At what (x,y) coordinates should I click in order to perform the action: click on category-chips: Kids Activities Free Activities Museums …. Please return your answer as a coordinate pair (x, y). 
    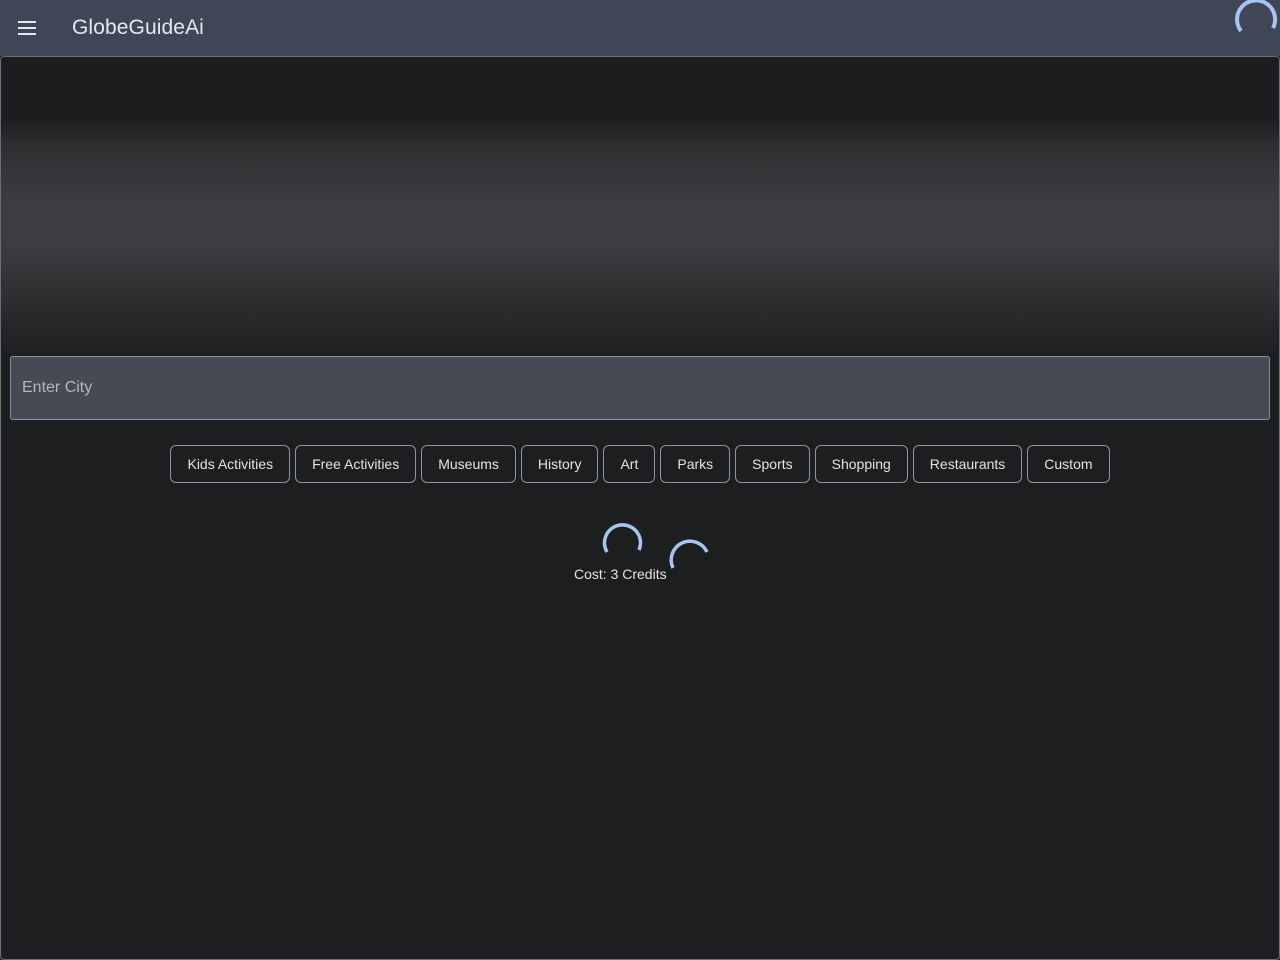
    Looking at the image, I should click on (640, 464).